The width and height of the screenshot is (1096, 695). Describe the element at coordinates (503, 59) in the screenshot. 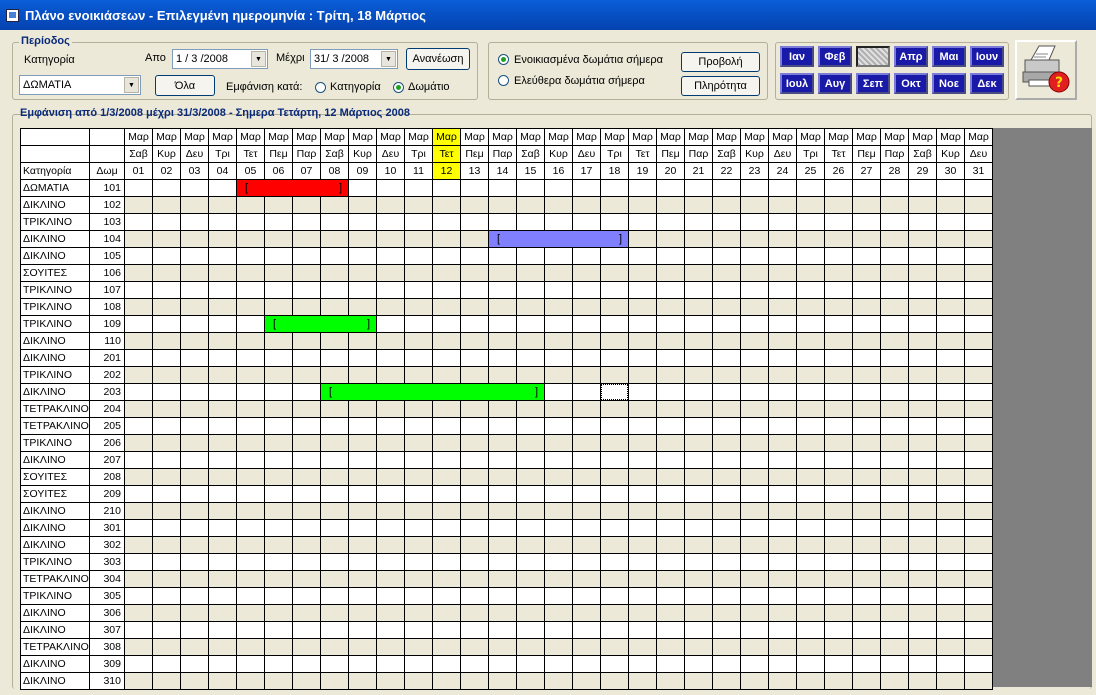

I see `rented-today-radio` at that location.